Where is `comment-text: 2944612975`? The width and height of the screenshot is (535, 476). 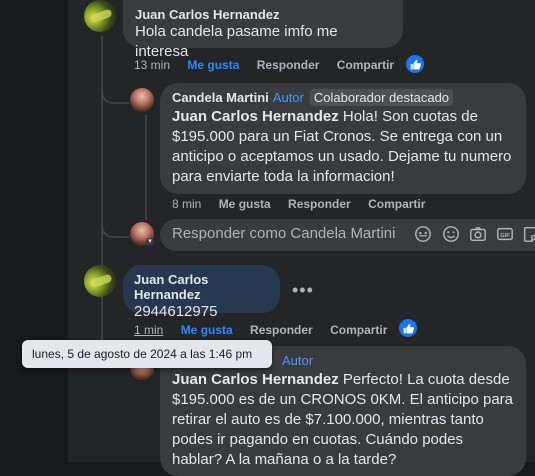
comment-text: 2944612975 is located at coordinates (176, 311).